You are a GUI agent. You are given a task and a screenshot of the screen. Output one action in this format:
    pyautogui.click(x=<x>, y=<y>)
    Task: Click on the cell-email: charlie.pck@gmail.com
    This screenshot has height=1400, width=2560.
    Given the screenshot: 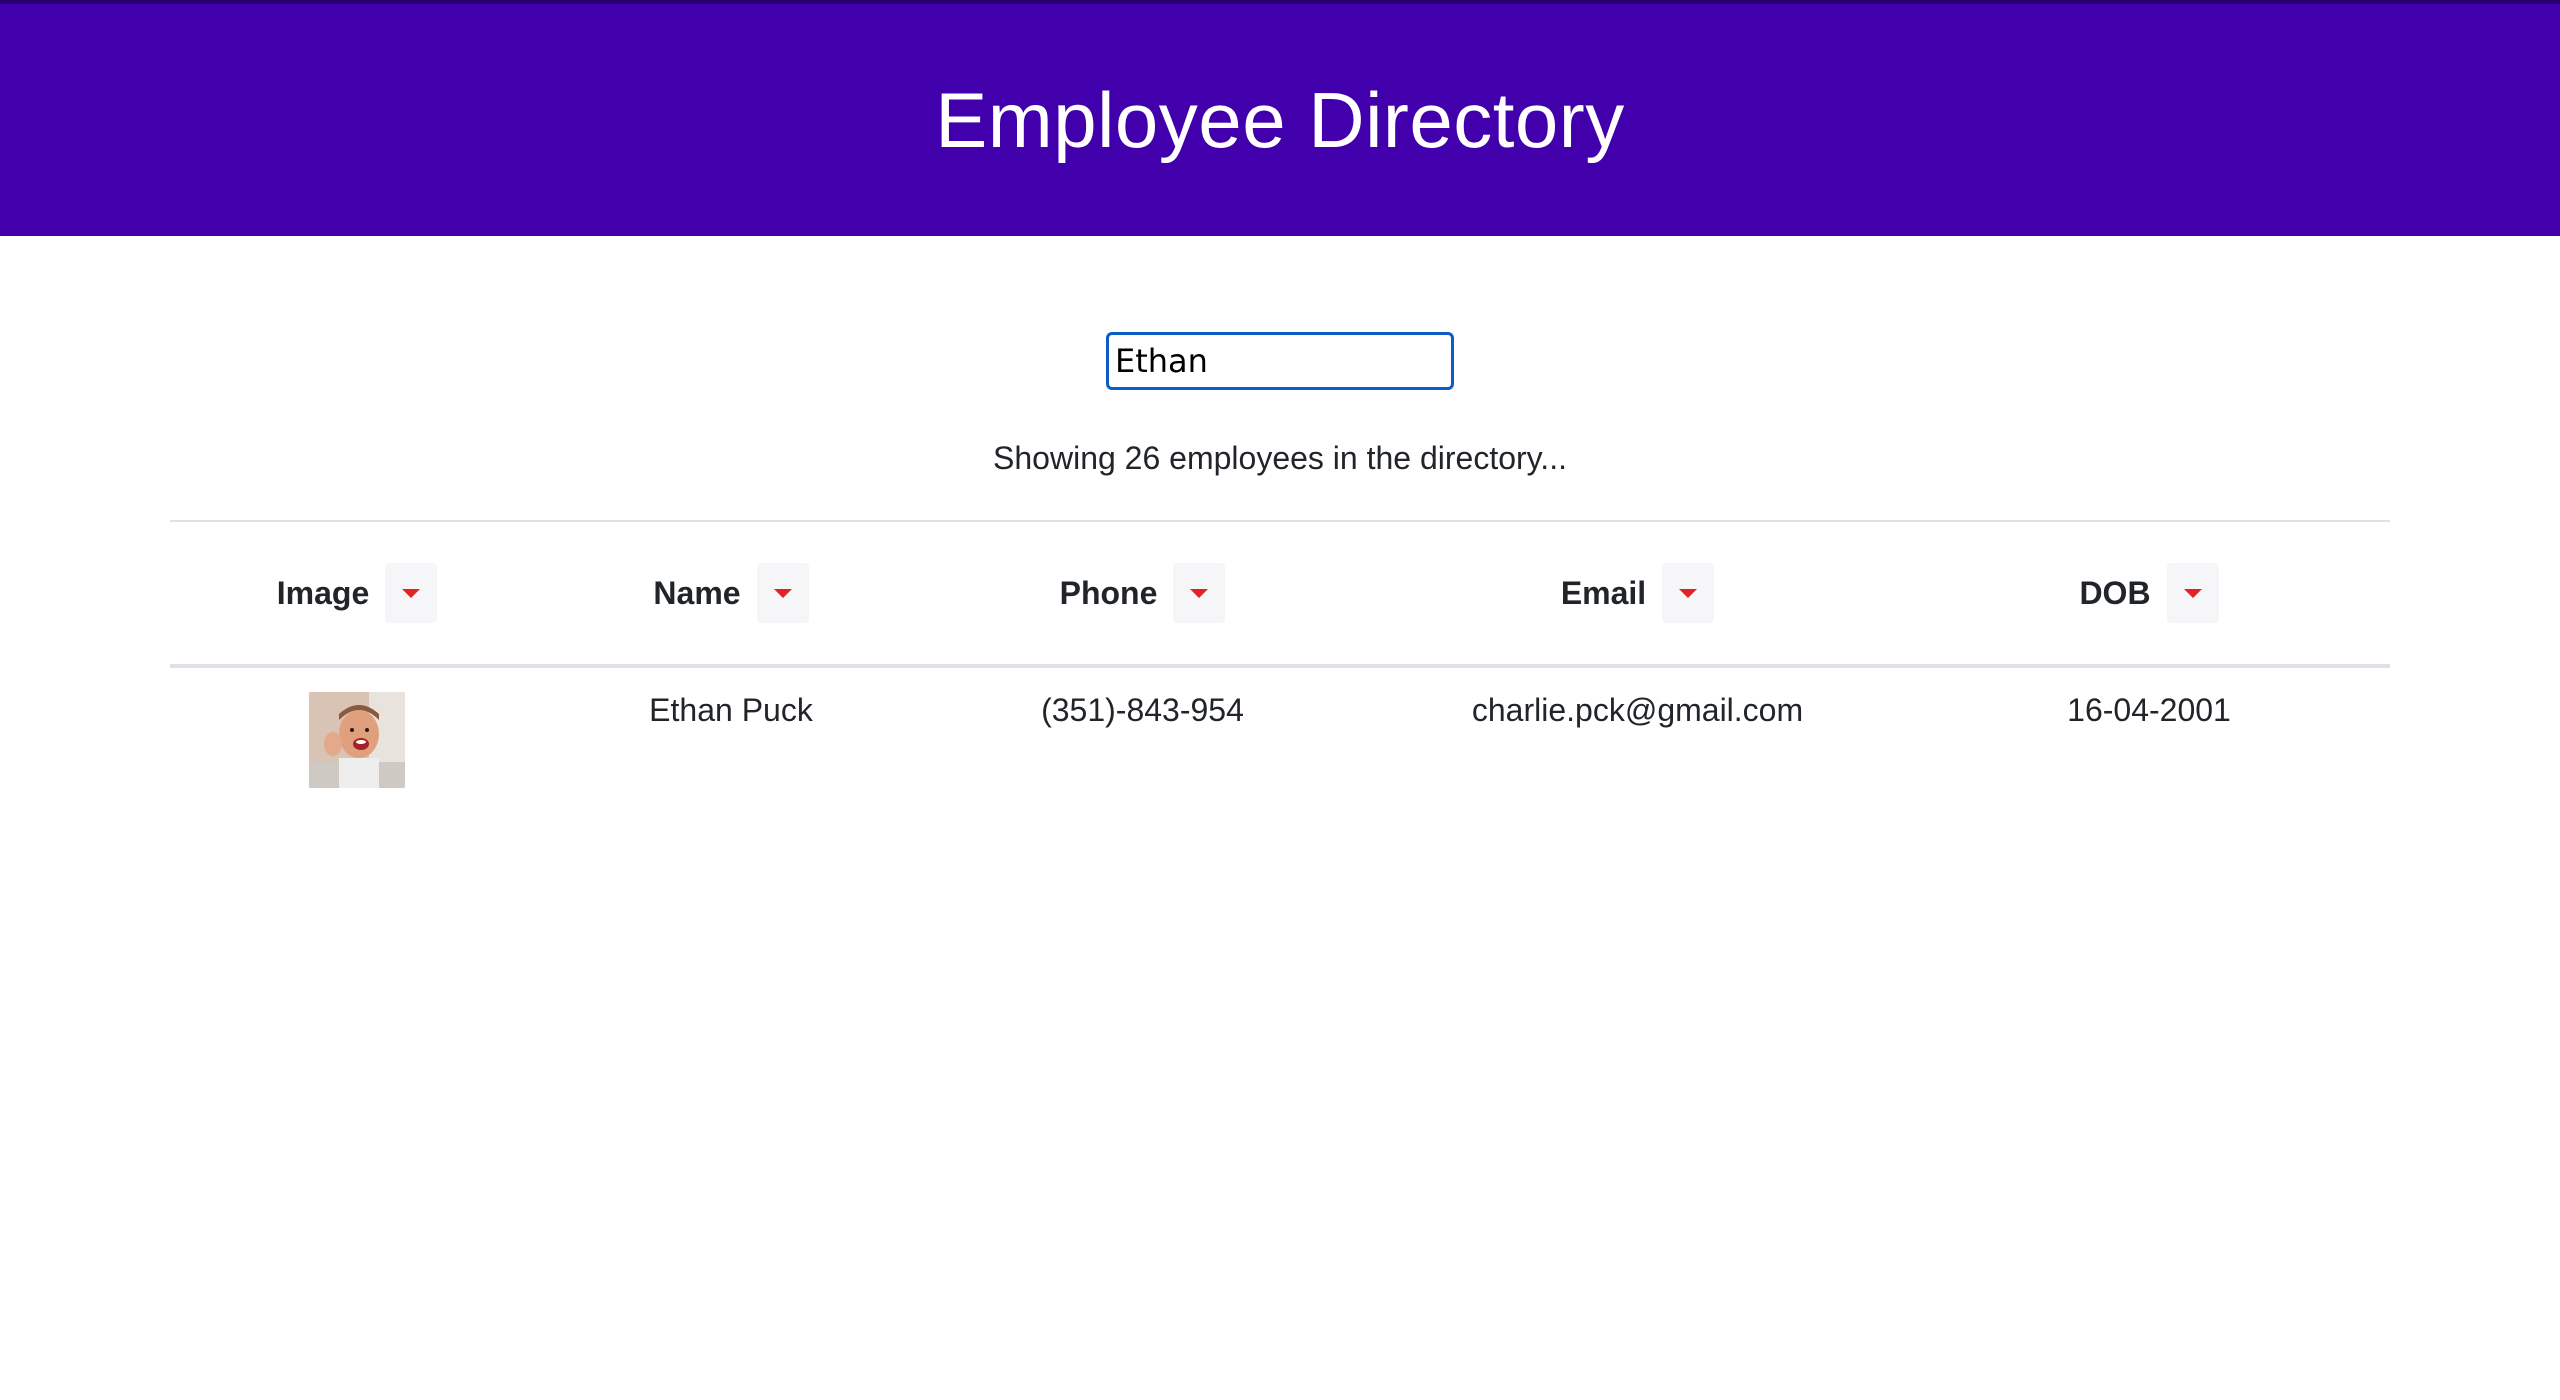 What is the action you would take?
    pyautogui.click(x=1637, y=710)
    